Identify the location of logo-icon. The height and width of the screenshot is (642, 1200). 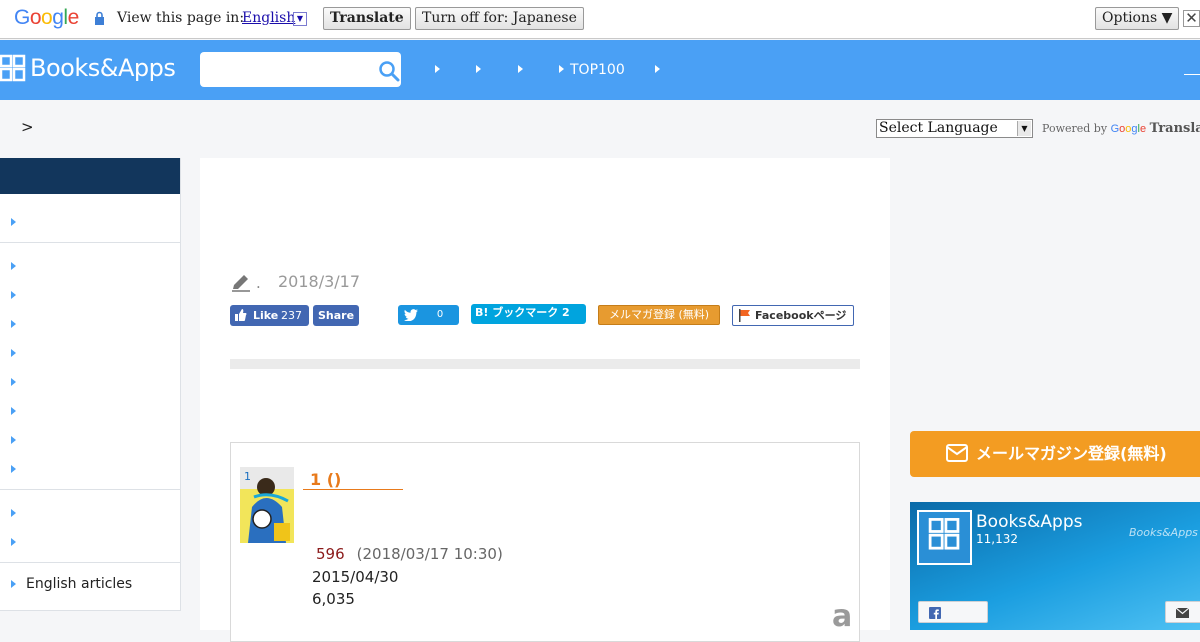
(13, 68).